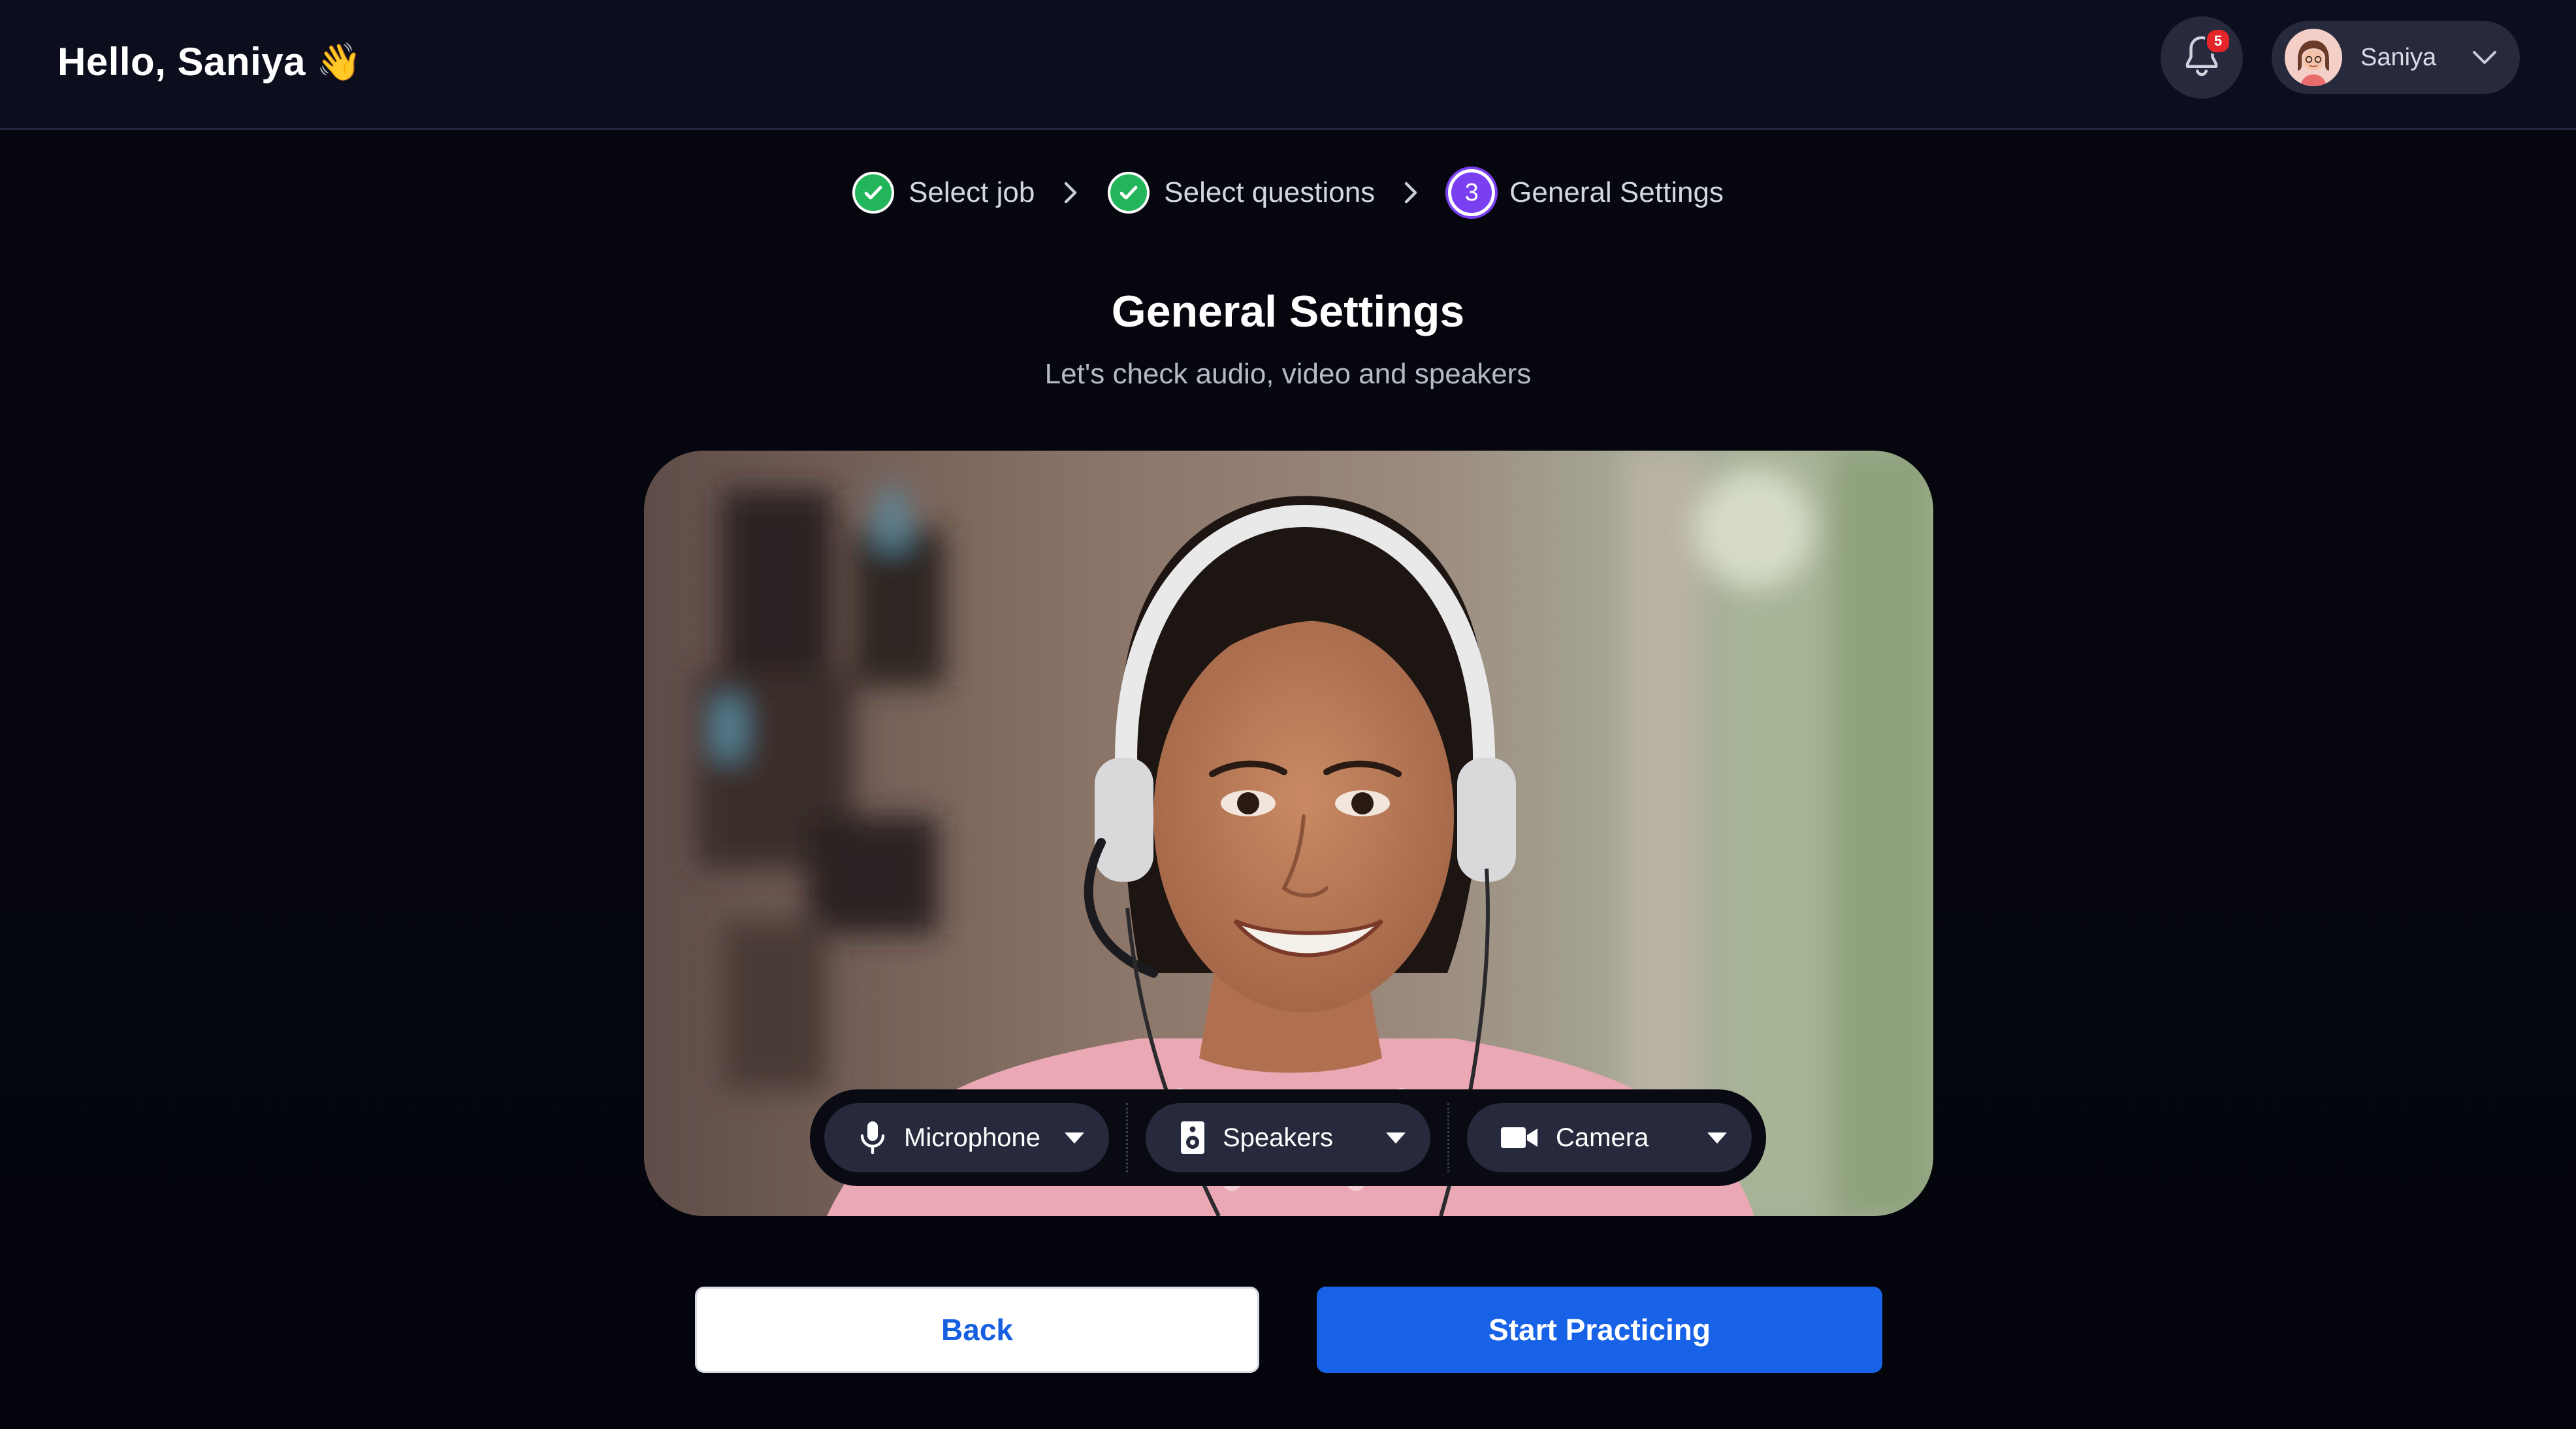 Image resolution: width=2576 pixels, height=1429 pixels. What do you see at coordinates (1192, 1137) in the screenshot?
I see `speaker-icon` at bounding box center [1192, 1137].